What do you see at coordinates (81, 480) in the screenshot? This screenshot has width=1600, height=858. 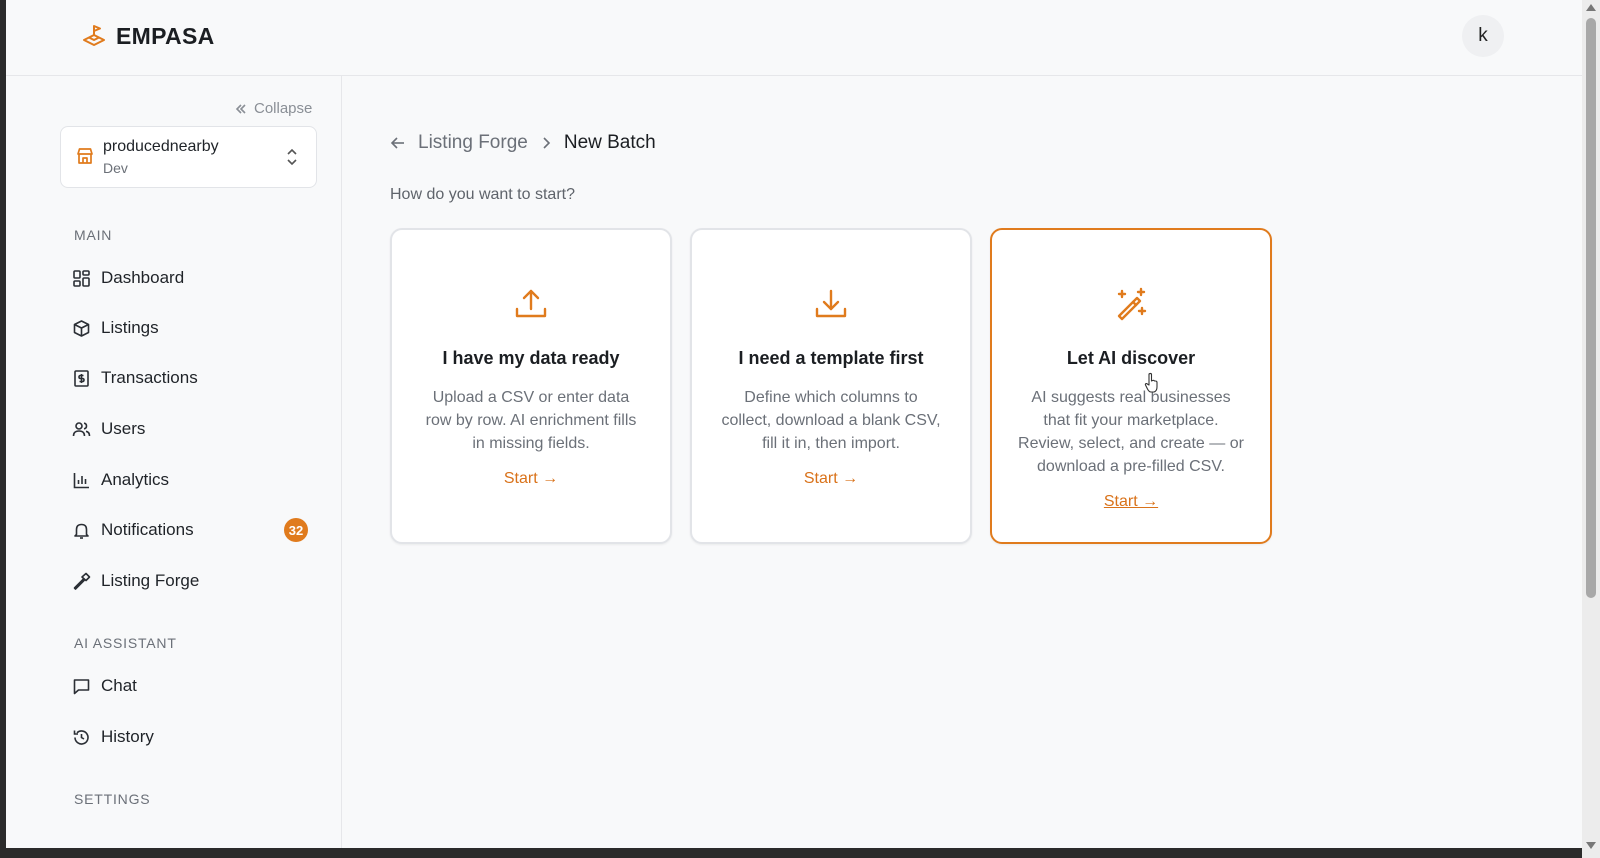 I see `bar-chart-icon` at bounding box center [81, 480].